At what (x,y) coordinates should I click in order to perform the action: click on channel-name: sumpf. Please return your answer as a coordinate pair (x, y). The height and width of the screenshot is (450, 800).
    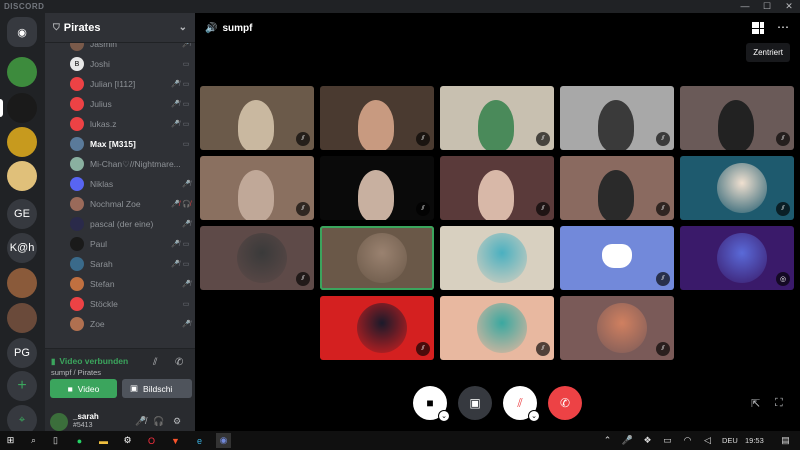
    Looking at the image, I should click on (237, 28).